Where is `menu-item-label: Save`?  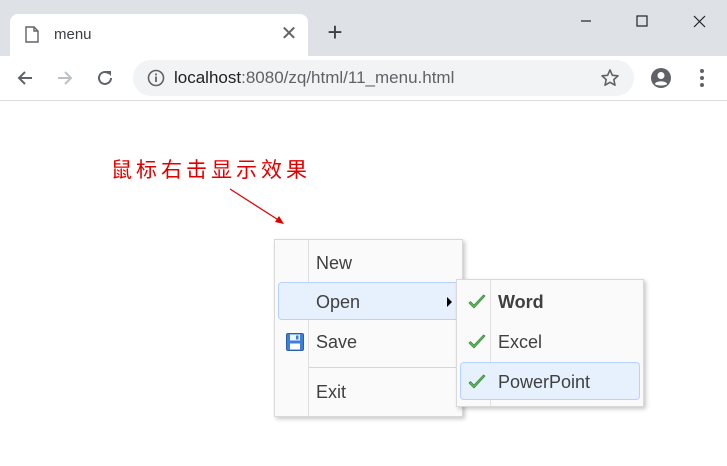 menu-item-label: Save is located at coordinates (337, 342).